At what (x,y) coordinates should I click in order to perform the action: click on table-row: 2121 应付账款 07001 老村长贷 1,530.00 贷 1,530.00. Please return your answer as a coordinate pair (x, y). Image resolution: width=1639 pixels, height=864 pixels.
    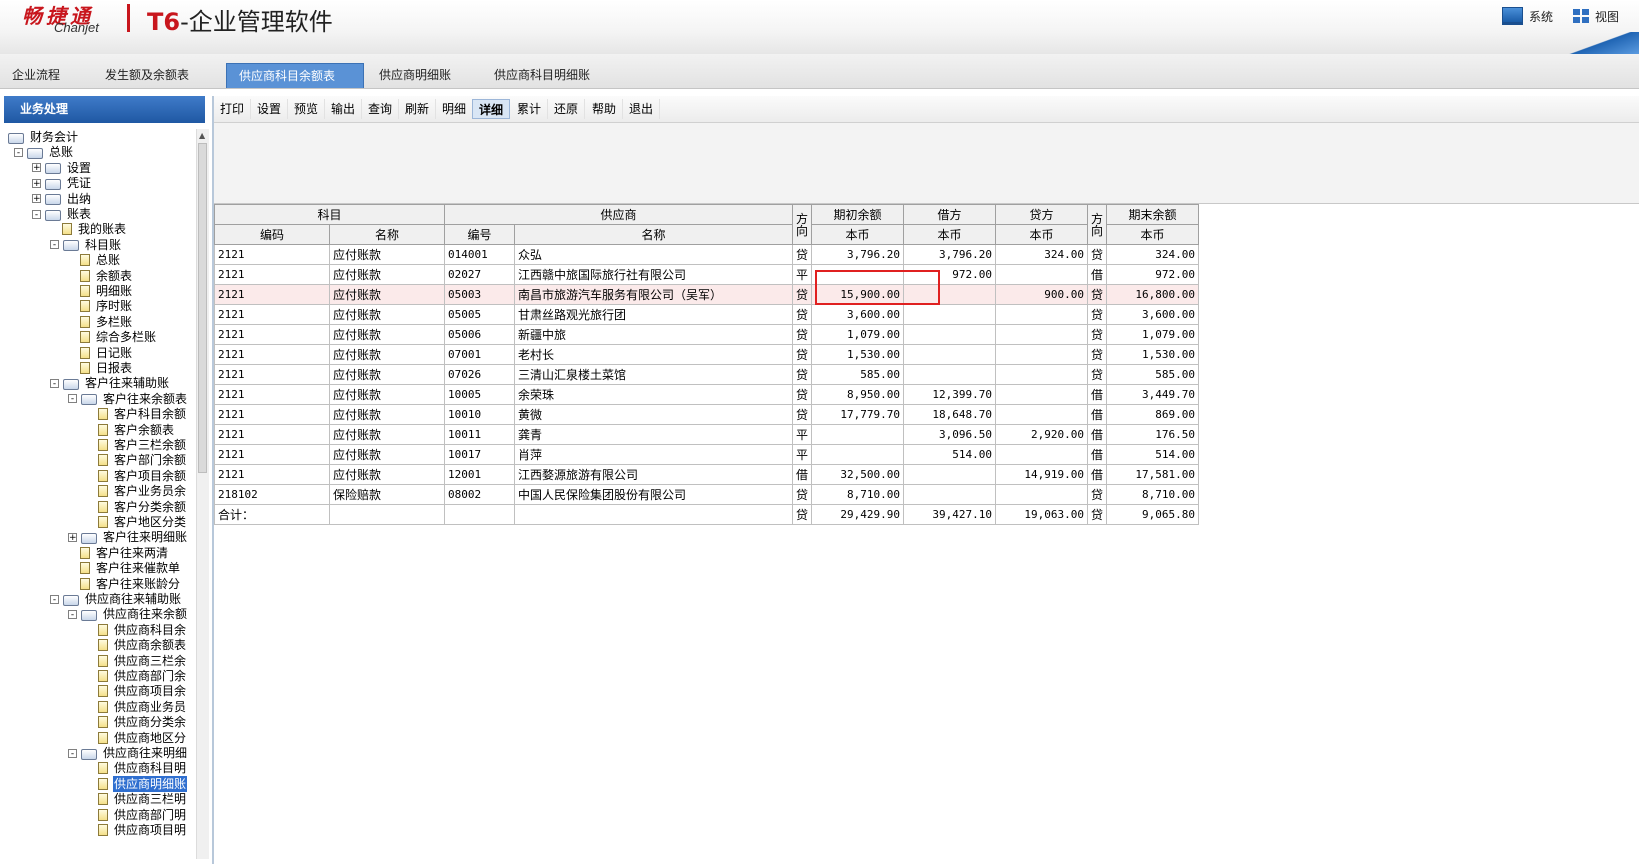
    Looking at the image, I should click on (707, 354).